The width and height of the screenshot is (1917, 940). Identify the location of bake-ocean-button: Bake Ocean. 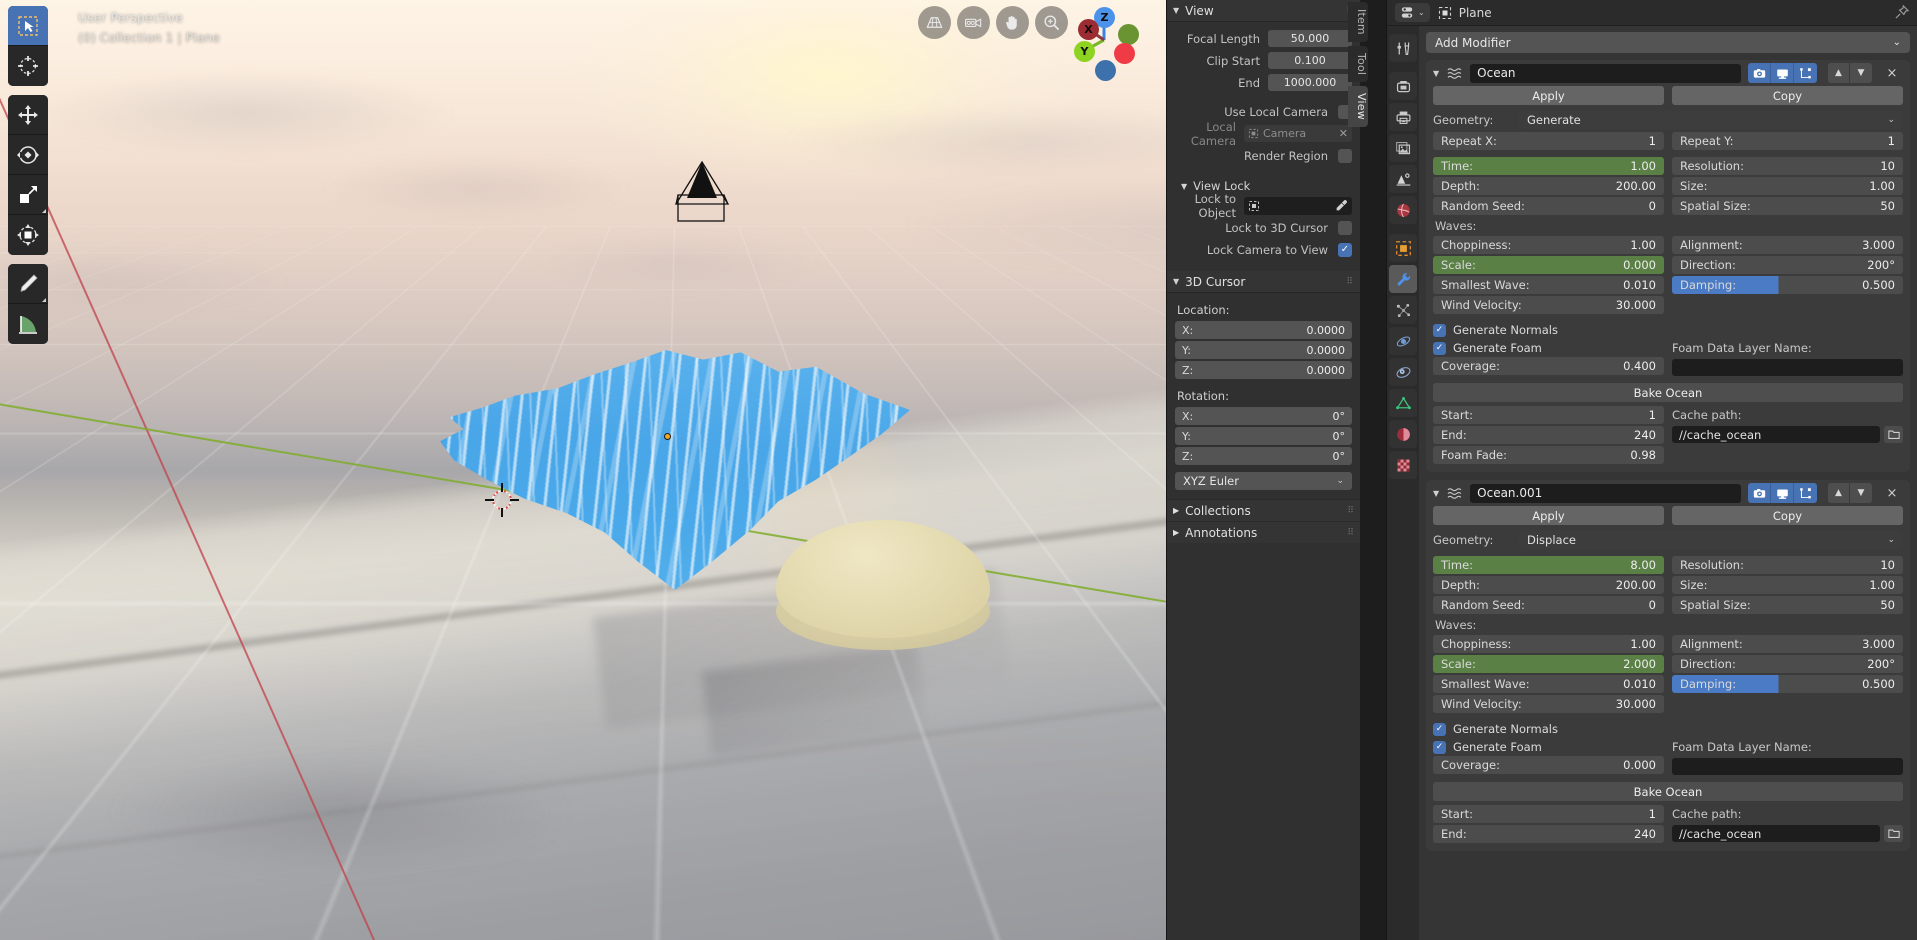
(1668, 392).